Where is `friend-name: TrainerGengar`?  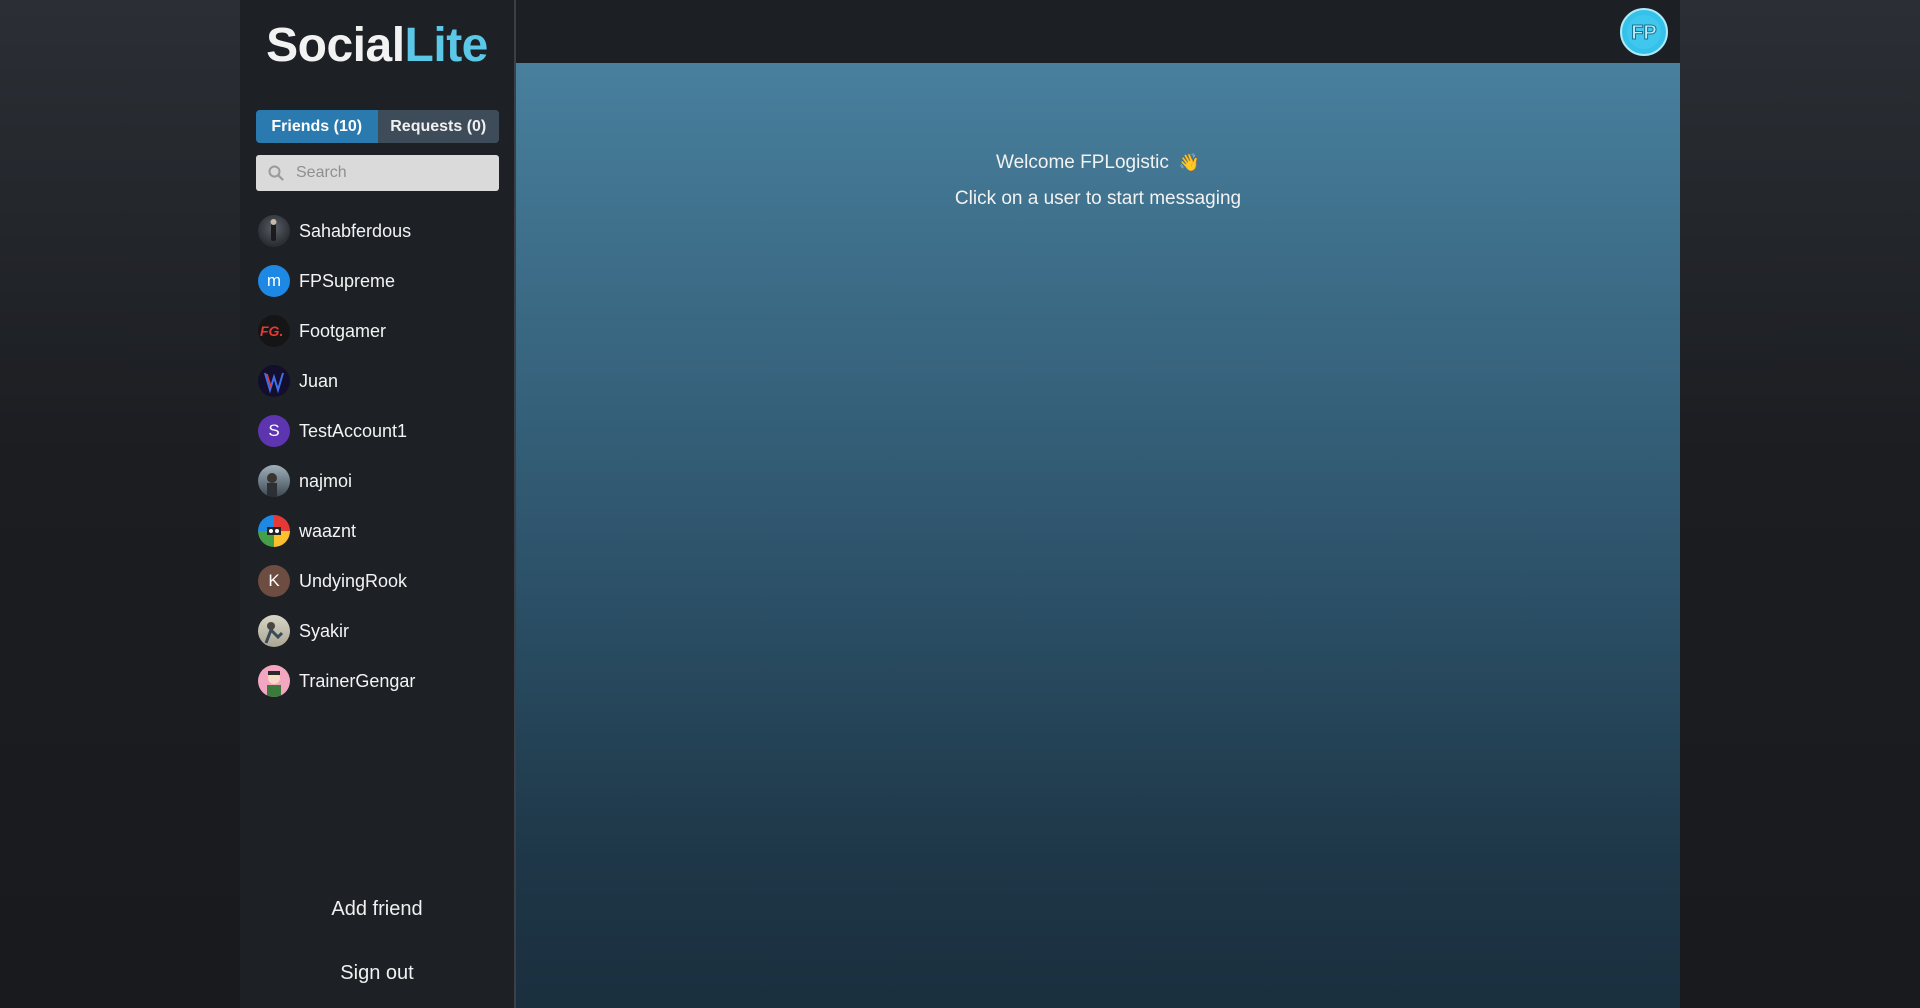
friend-name: TrainerGengar is located at coordinates (357, 680).